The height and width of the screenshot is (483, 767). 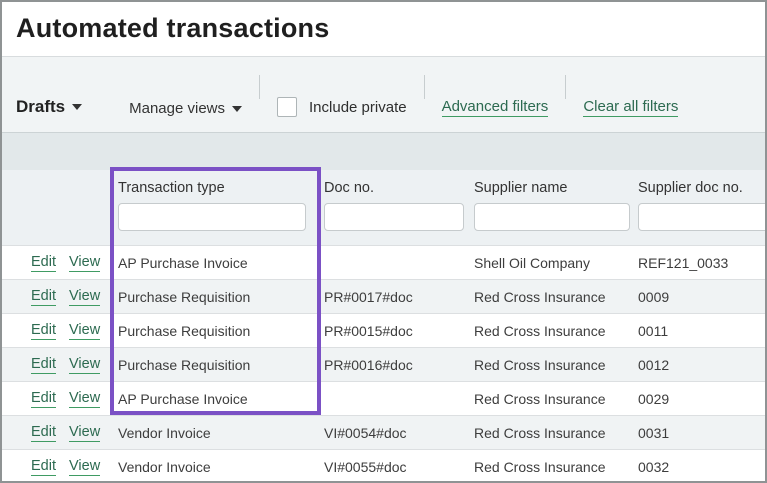 What do you see at coordinates (349, 188) in the screenshot?
I see `column-label: Doc no.` at bounding box center [349, 188].